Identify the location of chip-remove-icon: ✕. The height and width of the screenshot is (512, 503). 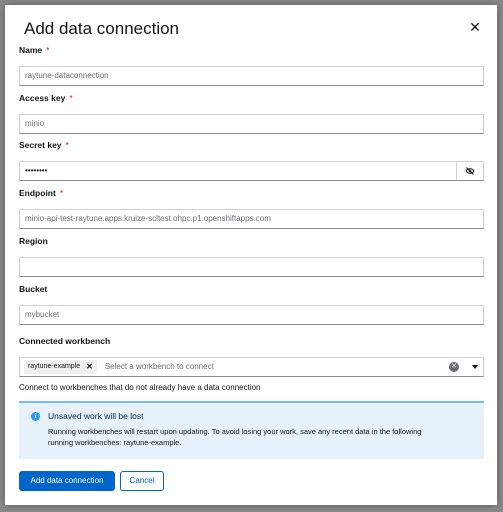
(89, 367).